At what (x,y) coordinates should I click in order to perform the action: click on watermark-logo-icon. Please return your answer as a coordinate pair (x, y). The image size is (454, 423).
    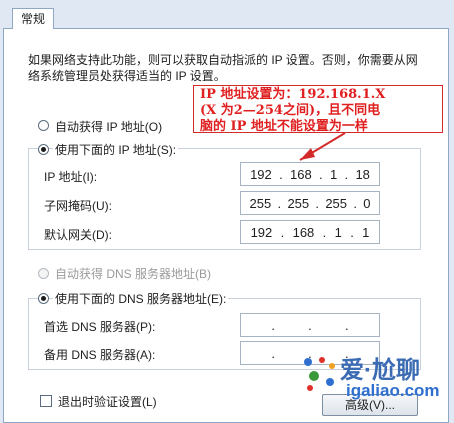
    Looking at the image, I should click on (319, 374).